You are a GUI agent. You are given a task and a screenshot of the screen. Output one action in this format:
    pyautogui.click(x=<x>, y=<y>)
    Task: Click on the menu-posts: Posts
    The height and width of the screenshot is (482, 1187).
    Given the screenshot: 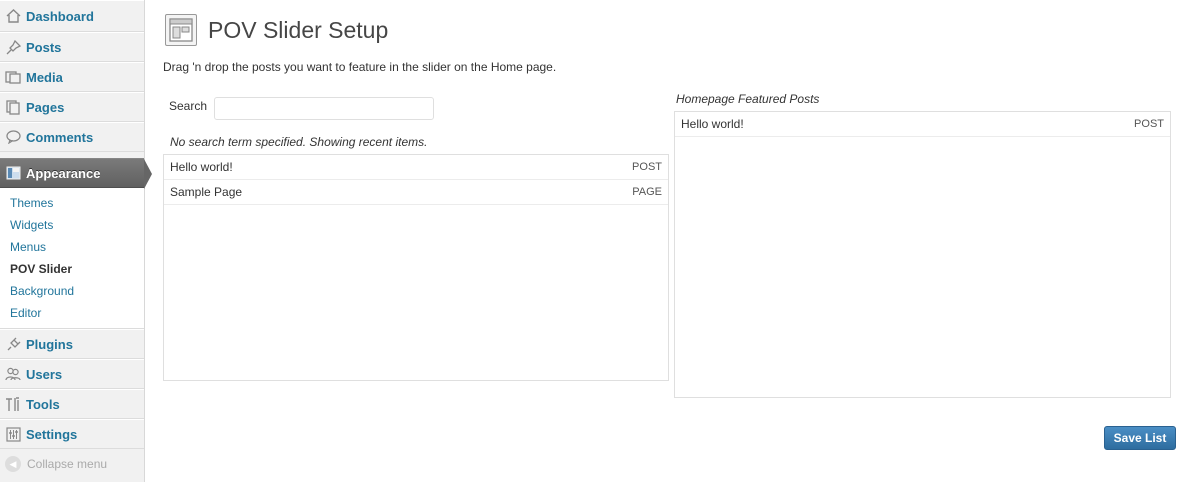 What is the action you would take?
    pyautogui.click(x=72, y=47)
    